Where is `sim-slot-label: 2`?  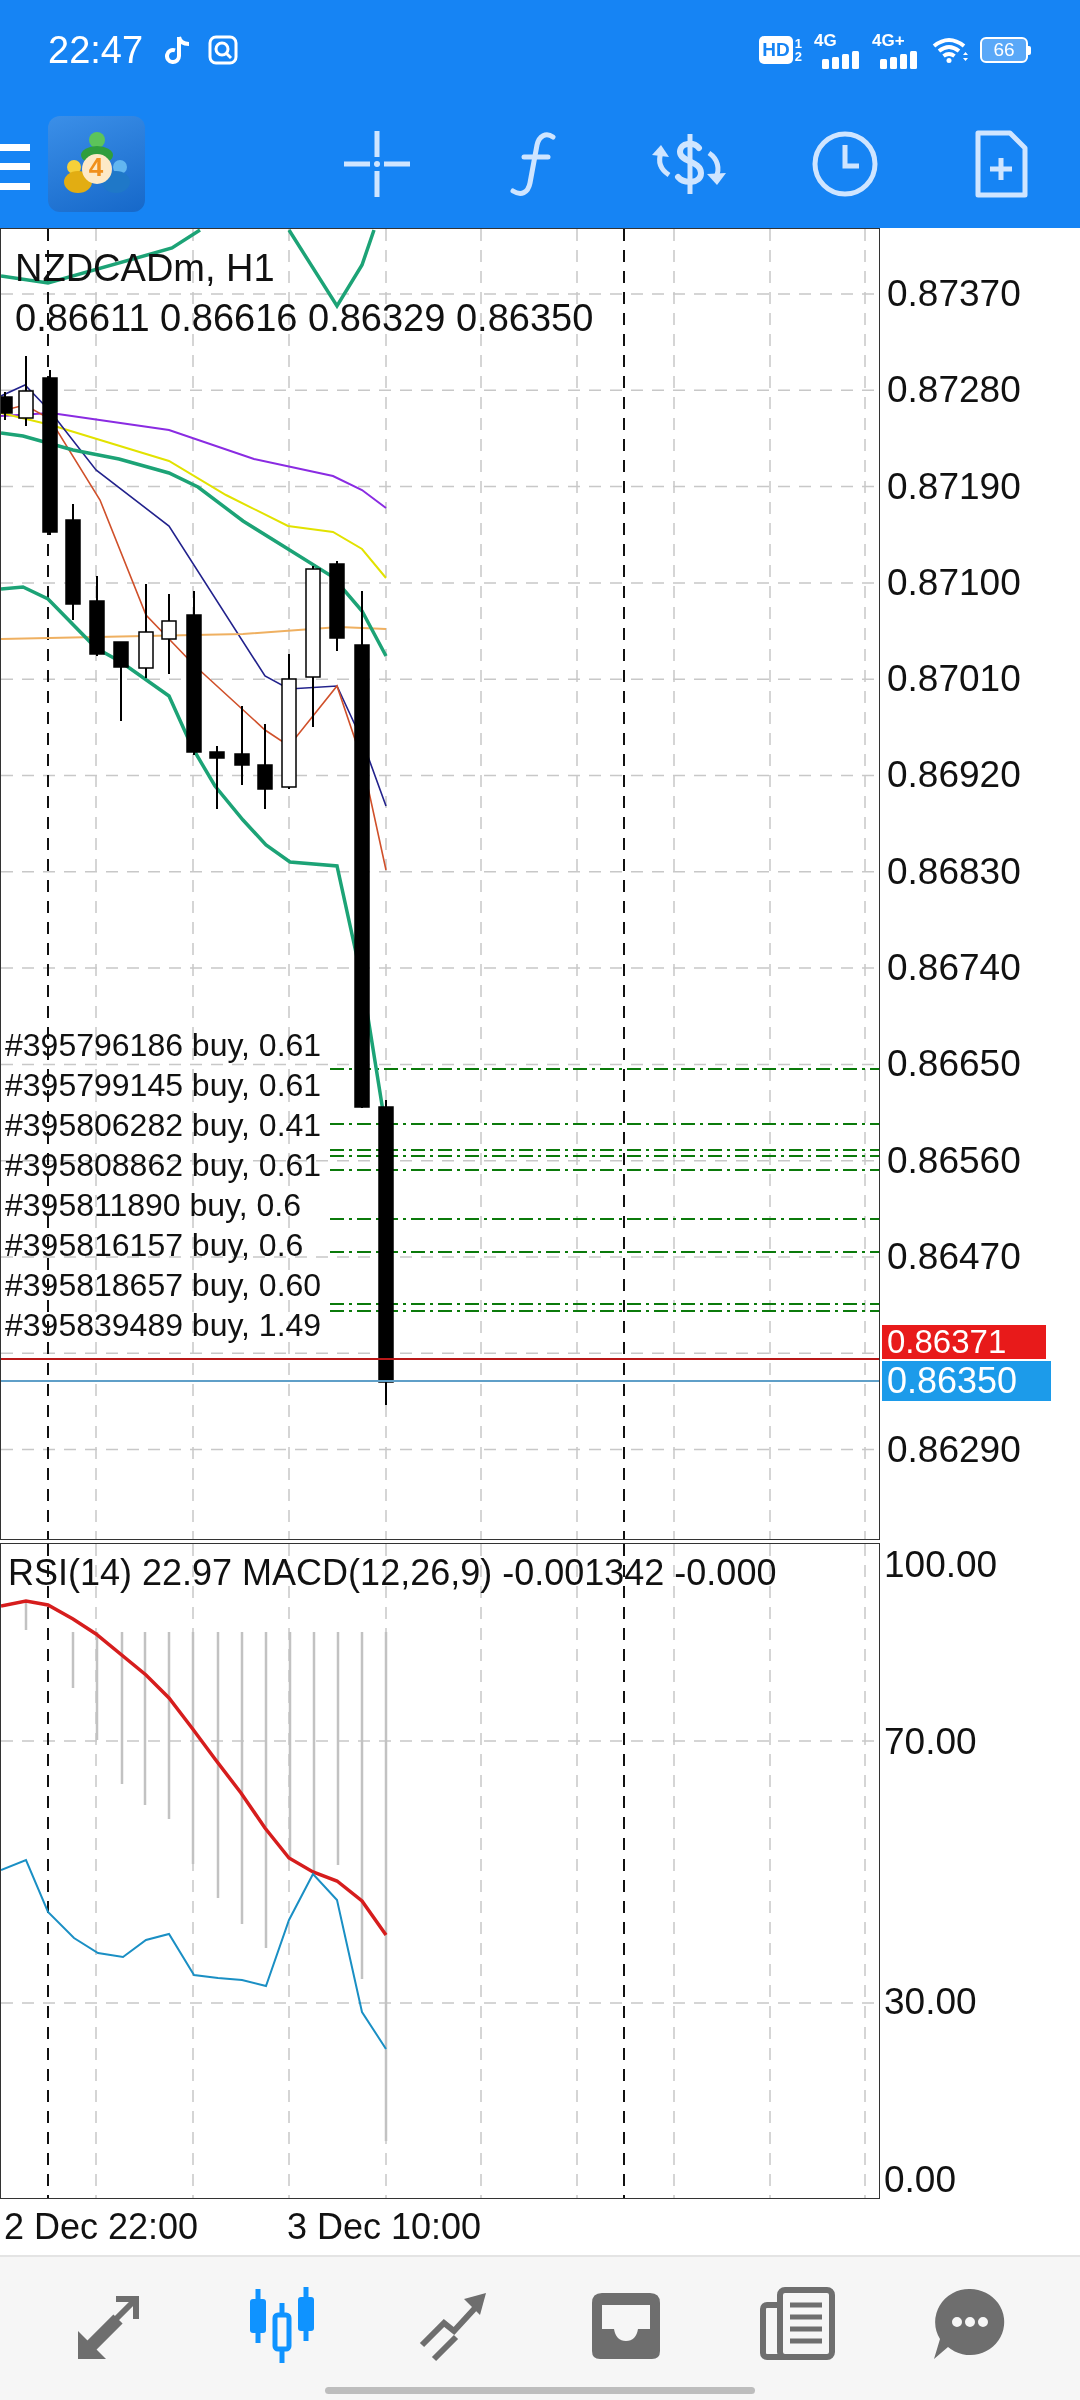 sim-slot-label: 2 is located at coordinates (798, 56).